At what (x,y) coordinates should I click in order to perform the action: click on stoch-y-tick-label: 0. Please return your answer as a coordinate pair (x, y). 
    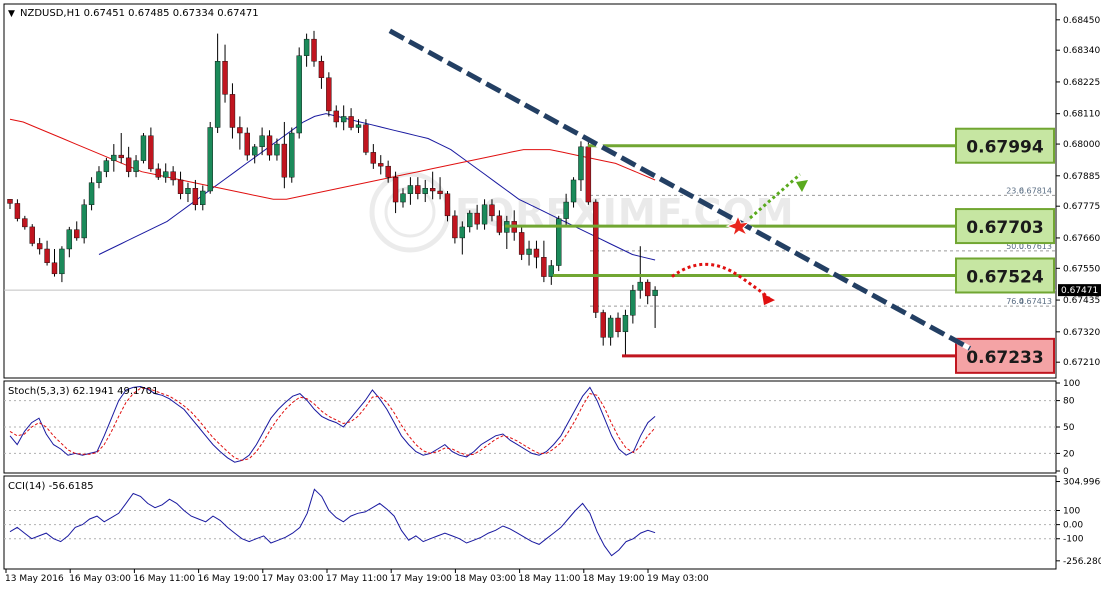
    Looking at the image, I should click on (1066, 472).